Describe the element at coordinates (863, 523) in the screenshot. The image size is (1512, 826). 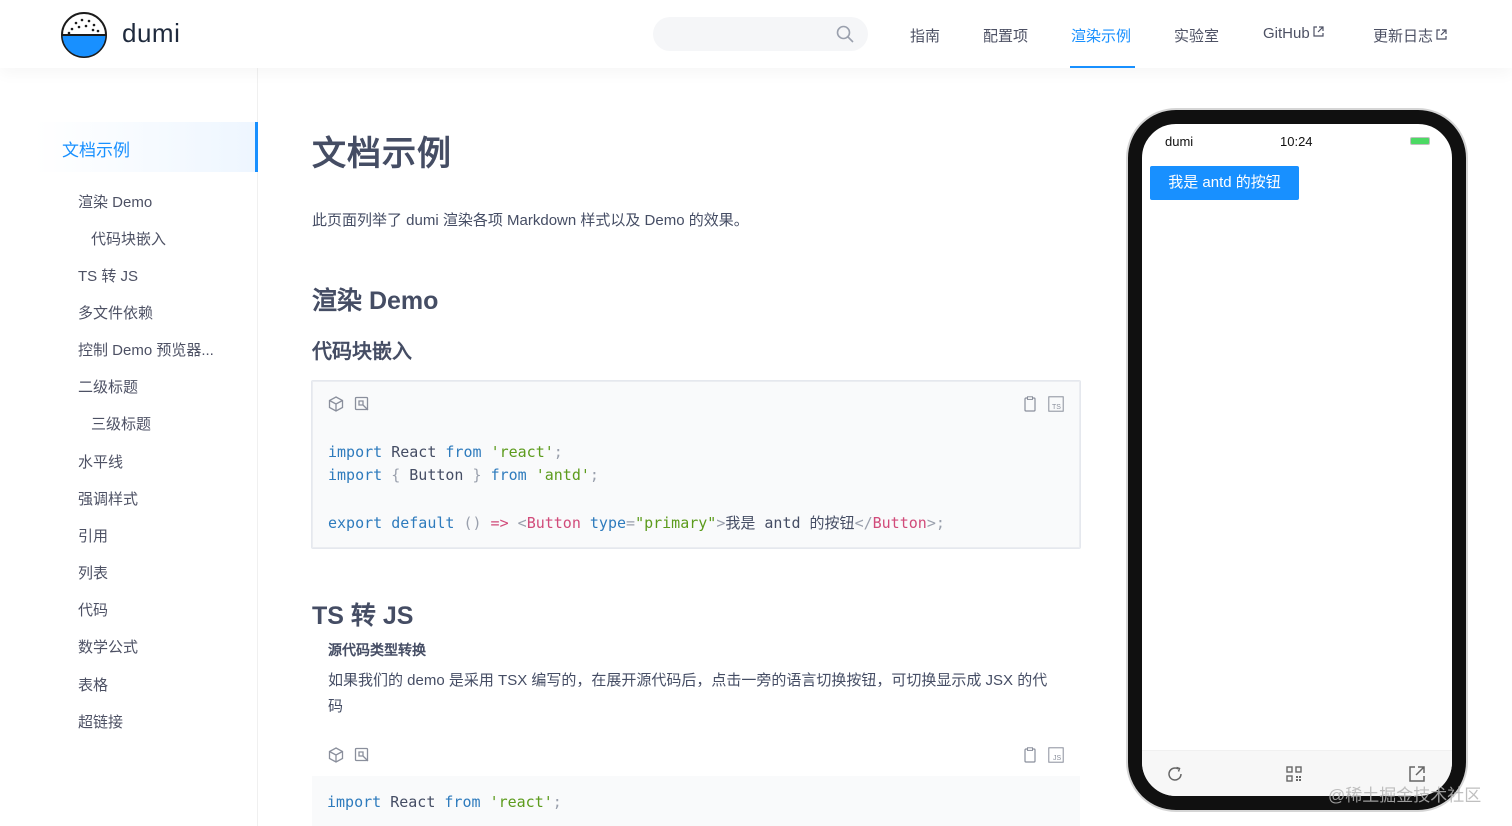
I see `code-token: </` at that location.